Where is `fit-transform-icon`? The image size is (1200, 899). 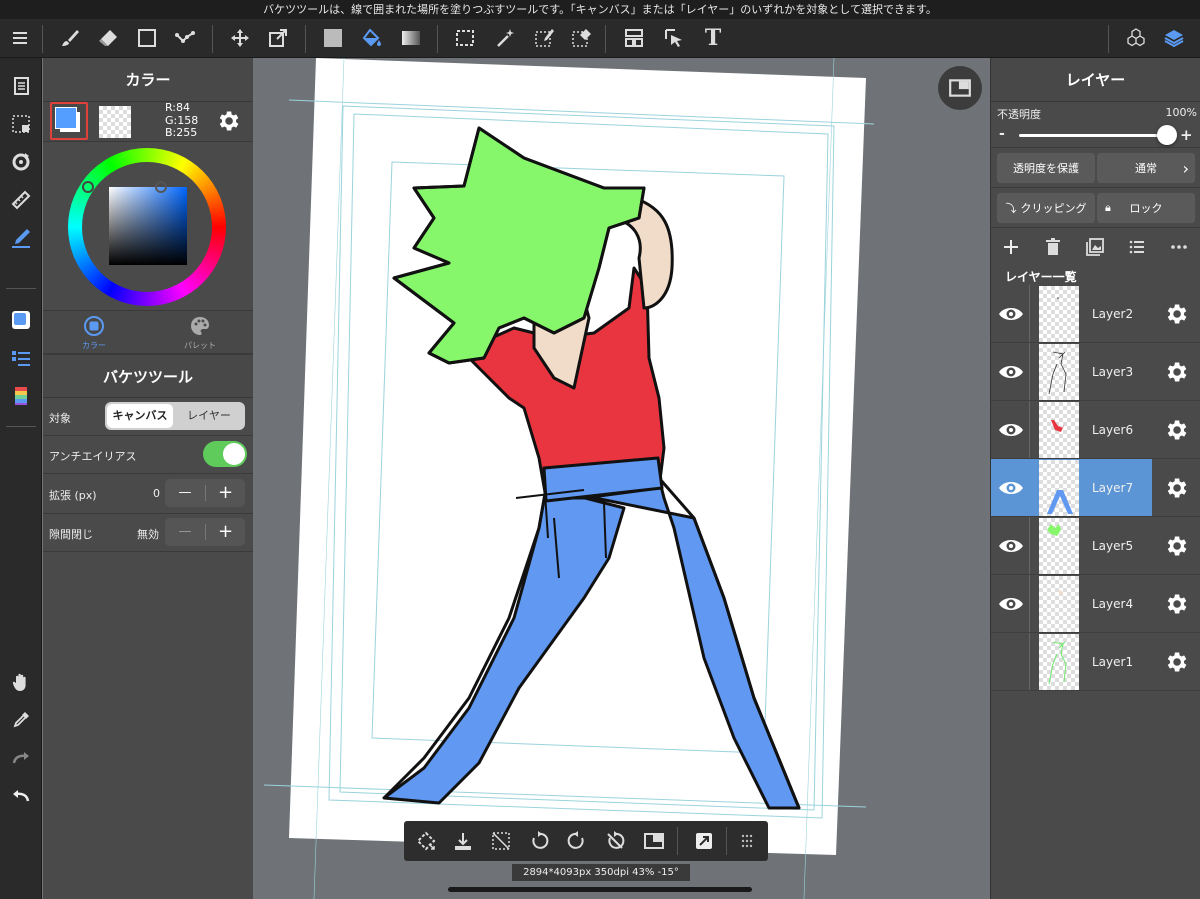
fit-transform-icon is located at coordinates (426, 841).